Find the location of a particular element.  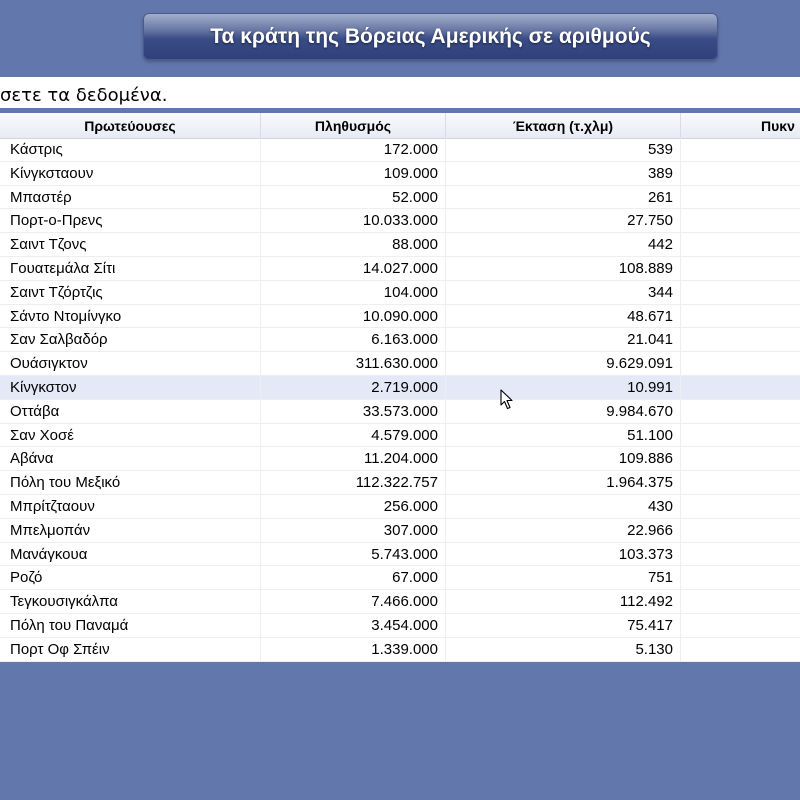

table-row: Αβάνα 11.204.000 109.886 is located at coordinates (400, 459).